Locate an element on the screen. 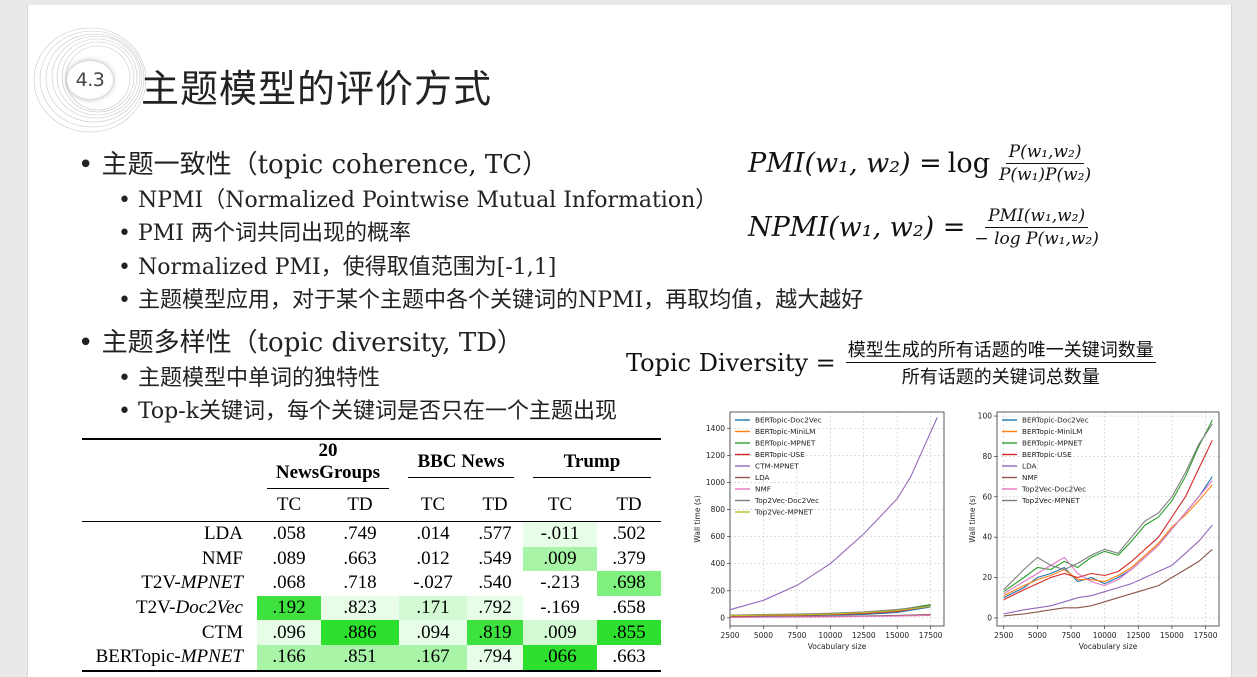  row-label-text: LDA is located at coordinates (223, 534).